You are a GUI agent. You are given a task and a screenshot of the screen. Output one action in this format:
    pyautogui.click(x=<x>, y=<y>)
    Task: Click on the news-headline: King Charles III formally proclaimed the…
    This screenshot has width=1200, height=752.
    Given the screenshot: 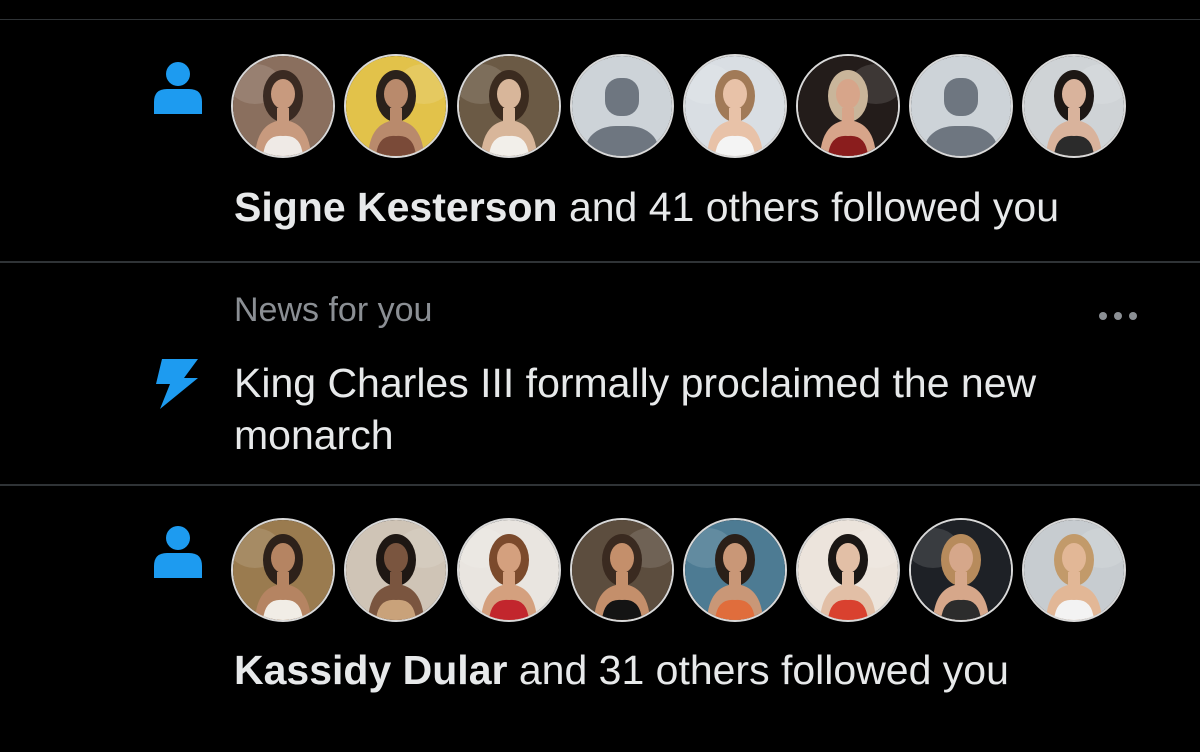 What is the action you would take?
    pyautogui.click(x=694, y=409)
    